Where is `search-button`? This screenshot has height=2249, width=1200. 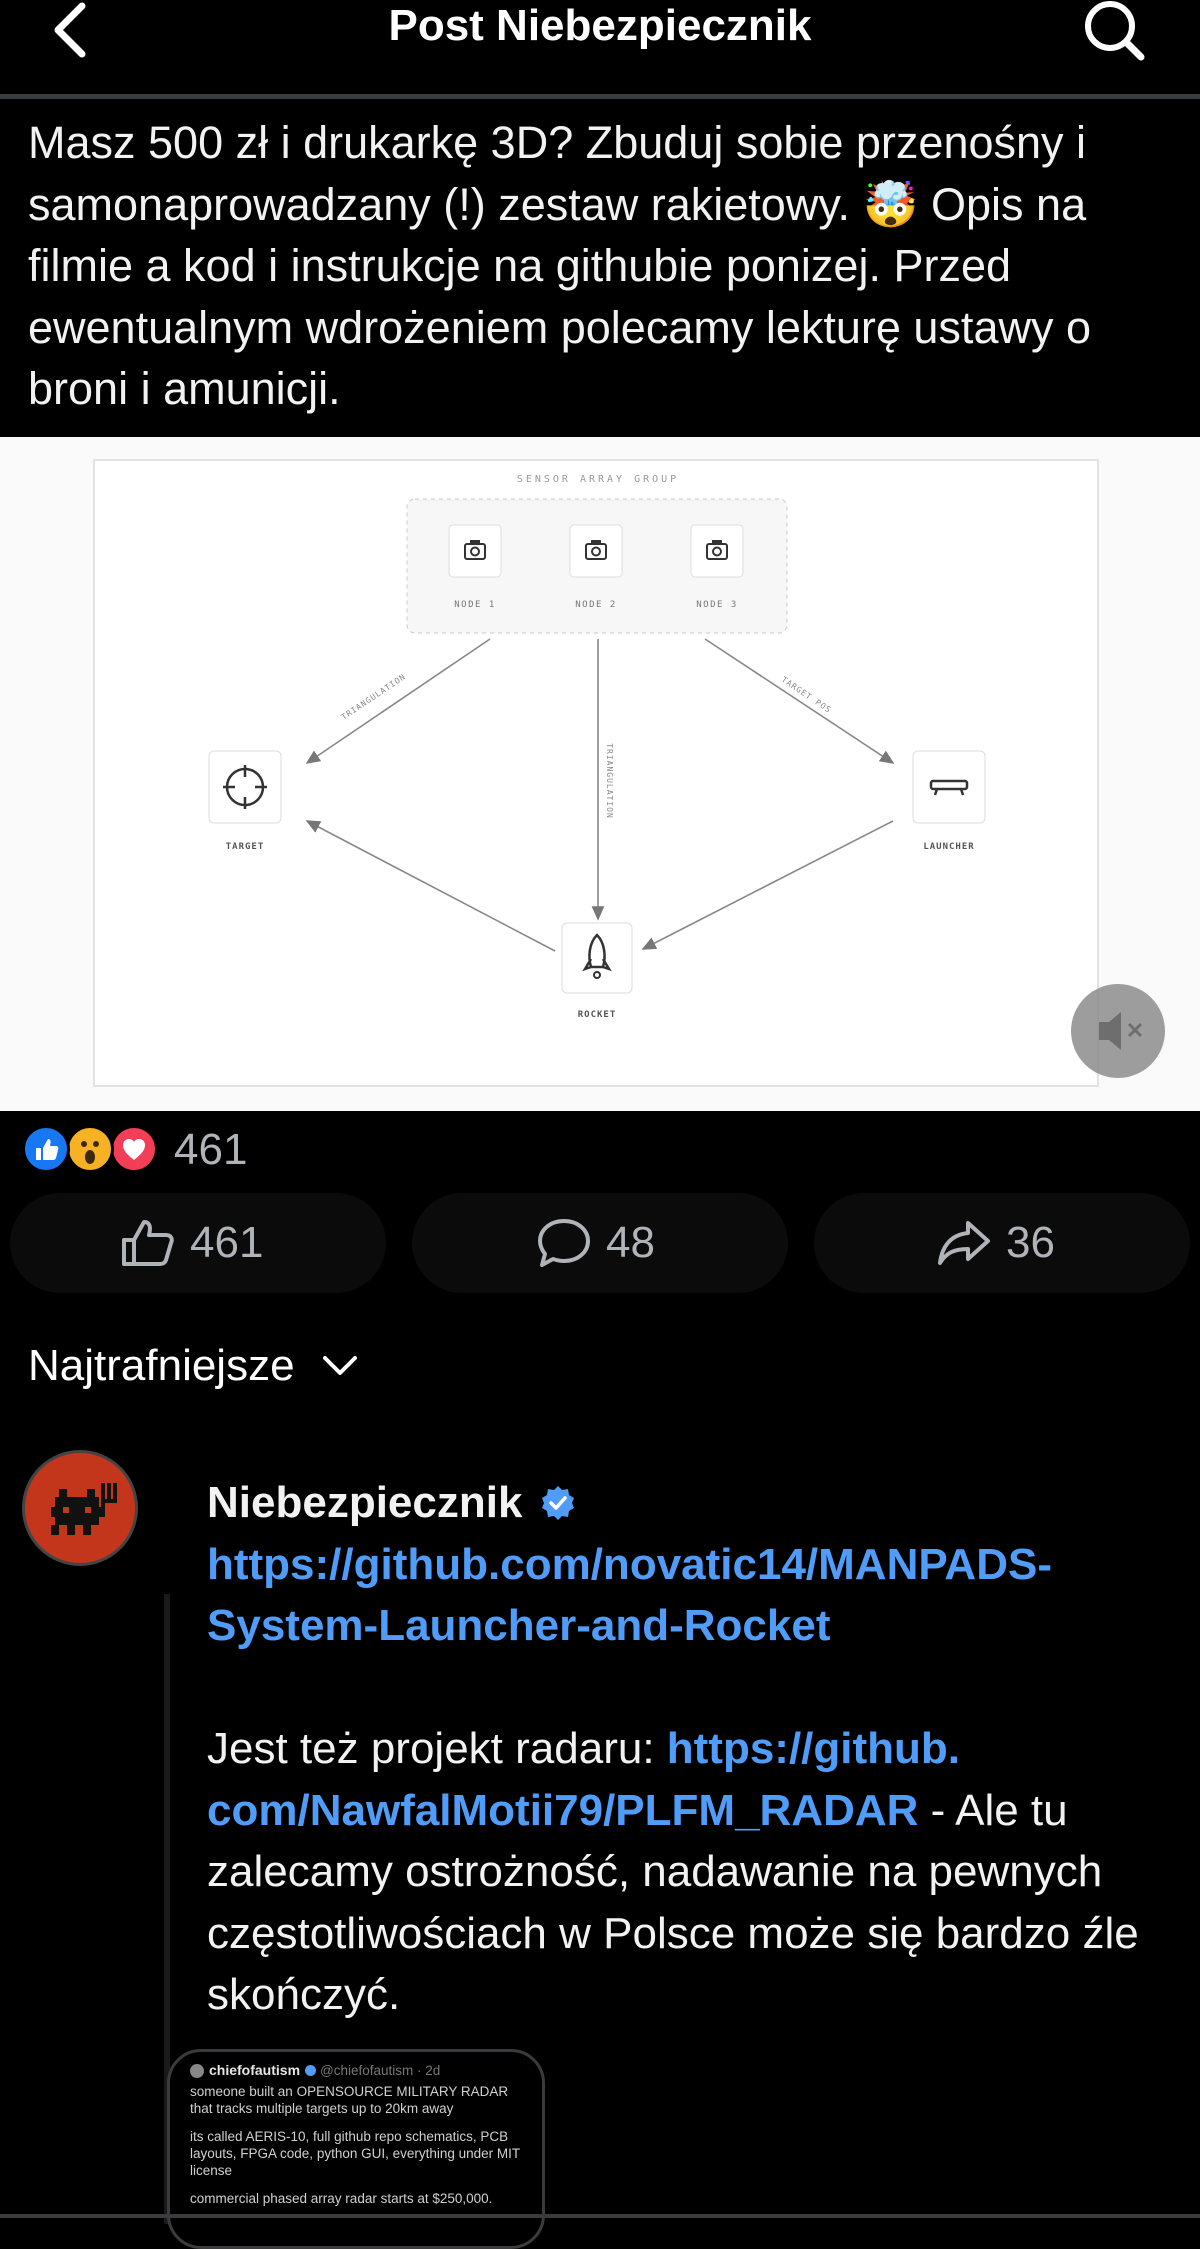
search-button is located at coordinates (1114, 31).